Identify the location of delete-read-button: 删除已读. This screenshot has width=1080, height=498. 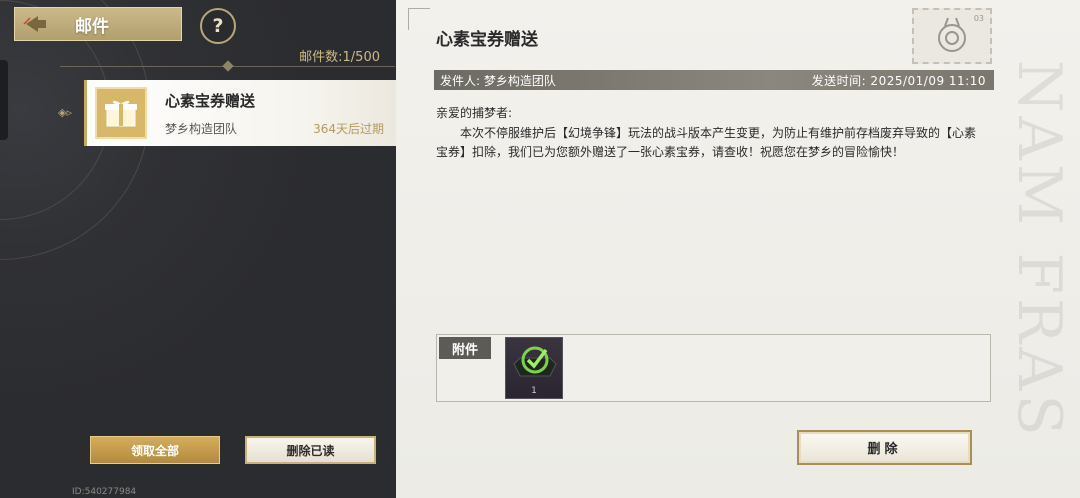
(310, 450).